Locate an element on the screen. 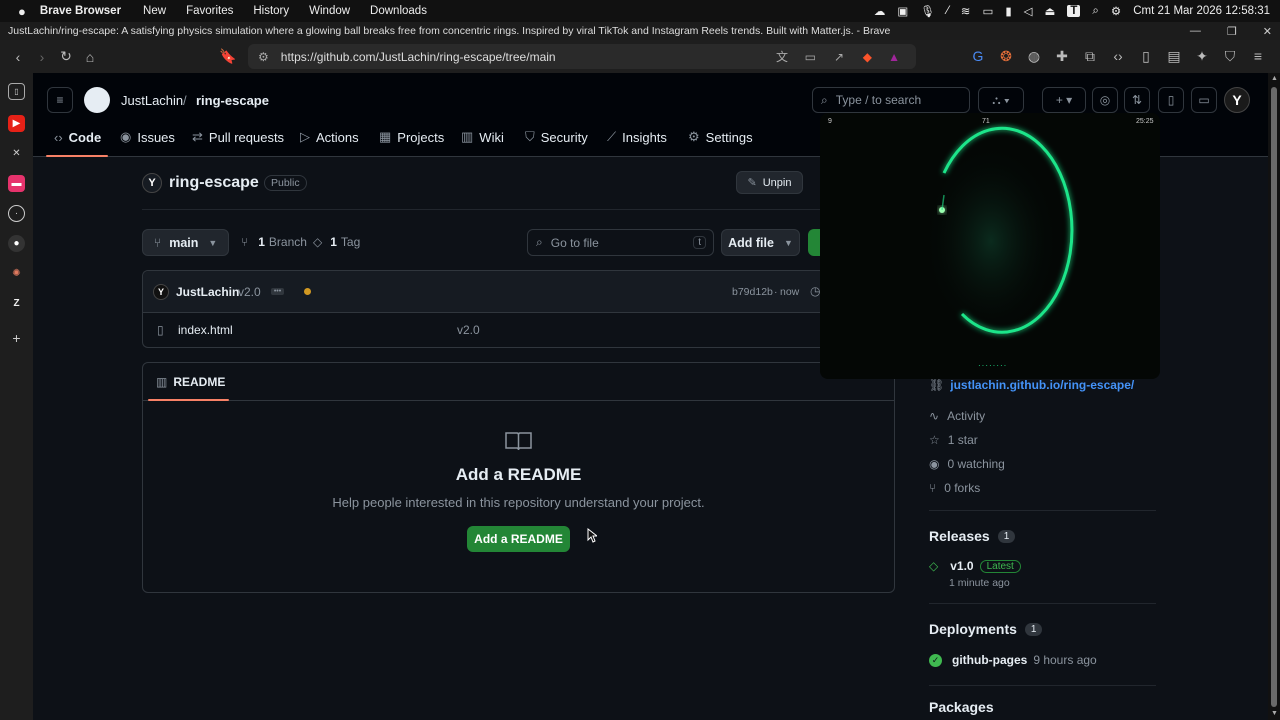 The width and height of the screenshot is (1280, 720). repo-owner-link: JustLachin is located at coordinates (152, 100).